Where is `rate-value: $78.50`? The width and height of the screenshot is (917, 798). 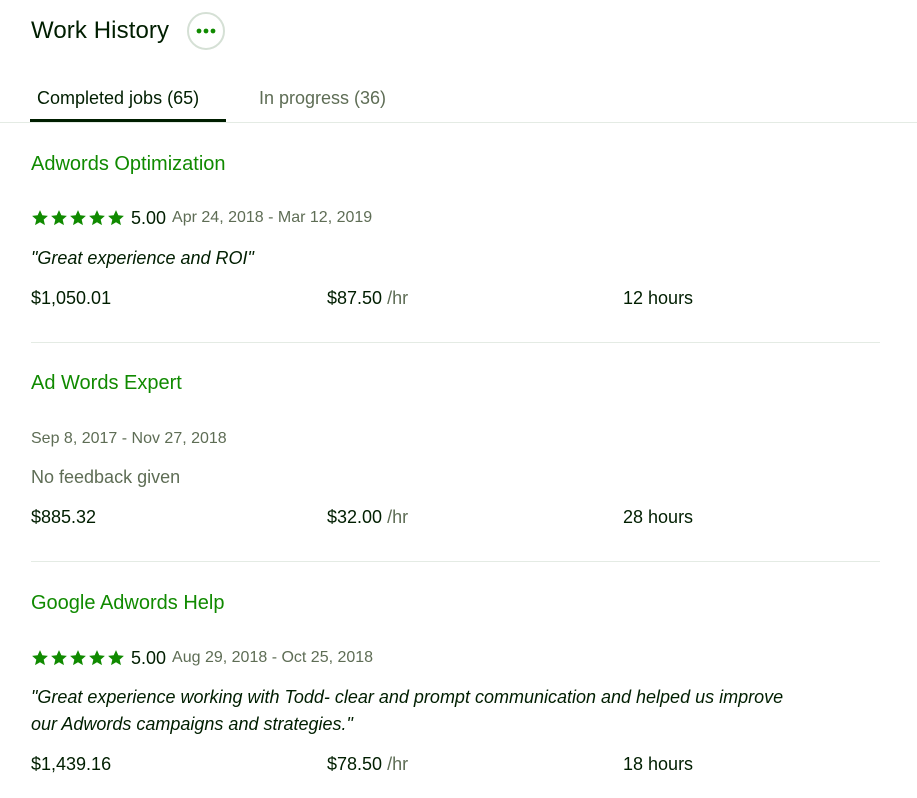
rate-value: $78.50 is located at coordinates (355, 764).